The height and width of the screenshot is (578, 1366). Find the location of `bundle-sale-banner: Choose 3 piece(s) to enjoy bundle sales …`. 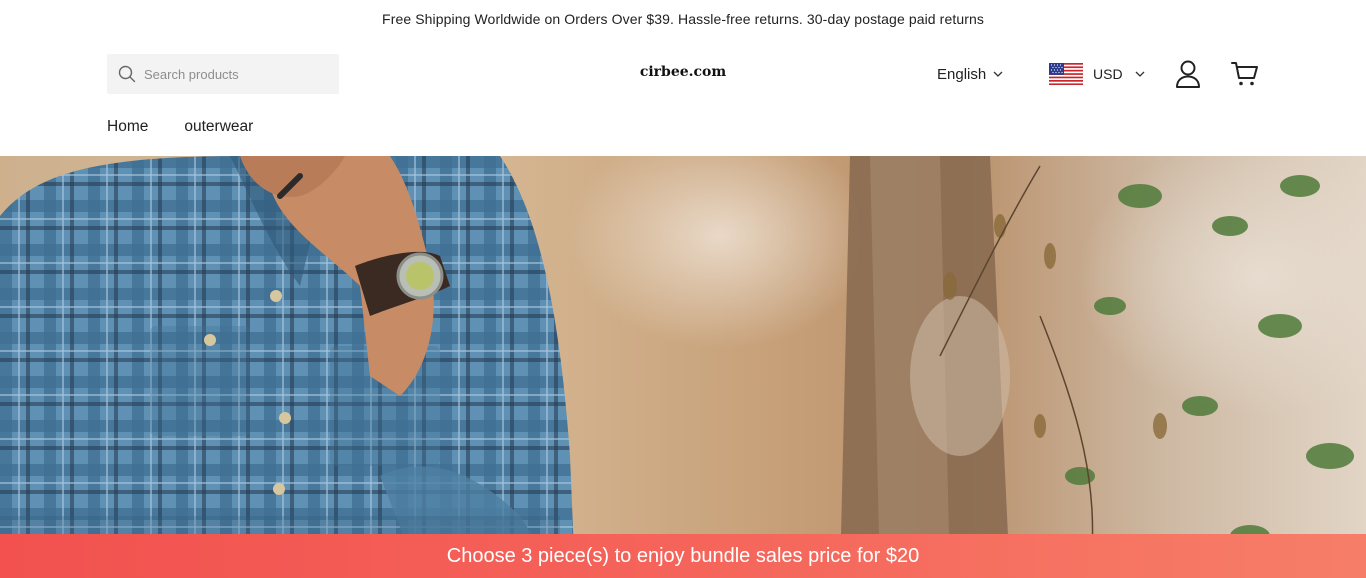

bundle-sale-banner: Choose 3 piece(s) to enjoy bundle sales … is located at coordinates (683, 556).